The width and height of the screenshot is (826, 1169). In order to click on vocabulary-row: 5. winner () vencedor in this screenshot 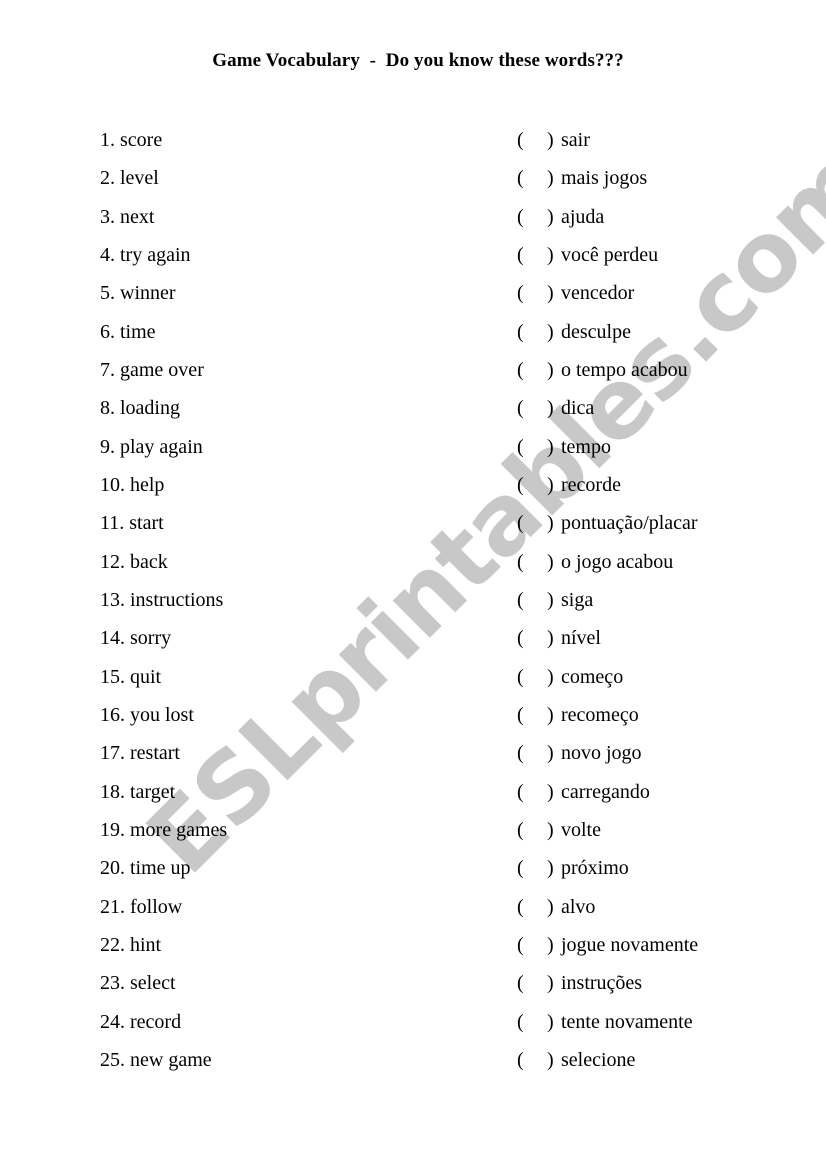, I will do `click(413, 299)`.